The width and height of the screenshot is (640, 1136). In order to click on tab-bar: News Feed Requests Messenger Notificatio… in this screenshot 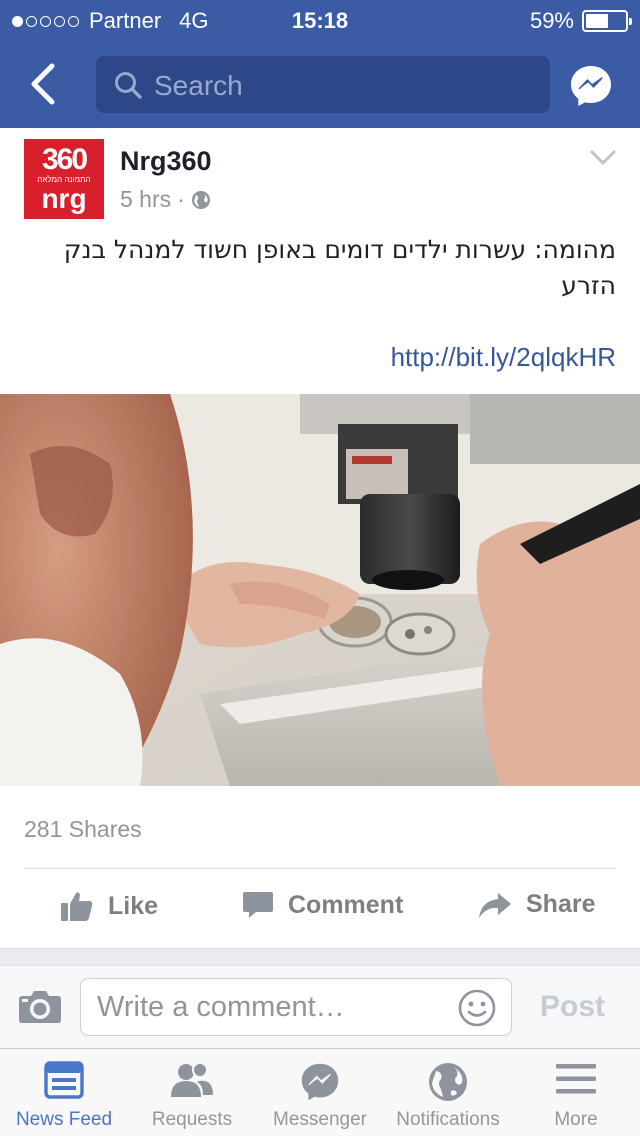, I will do `click(320, 1092)`.